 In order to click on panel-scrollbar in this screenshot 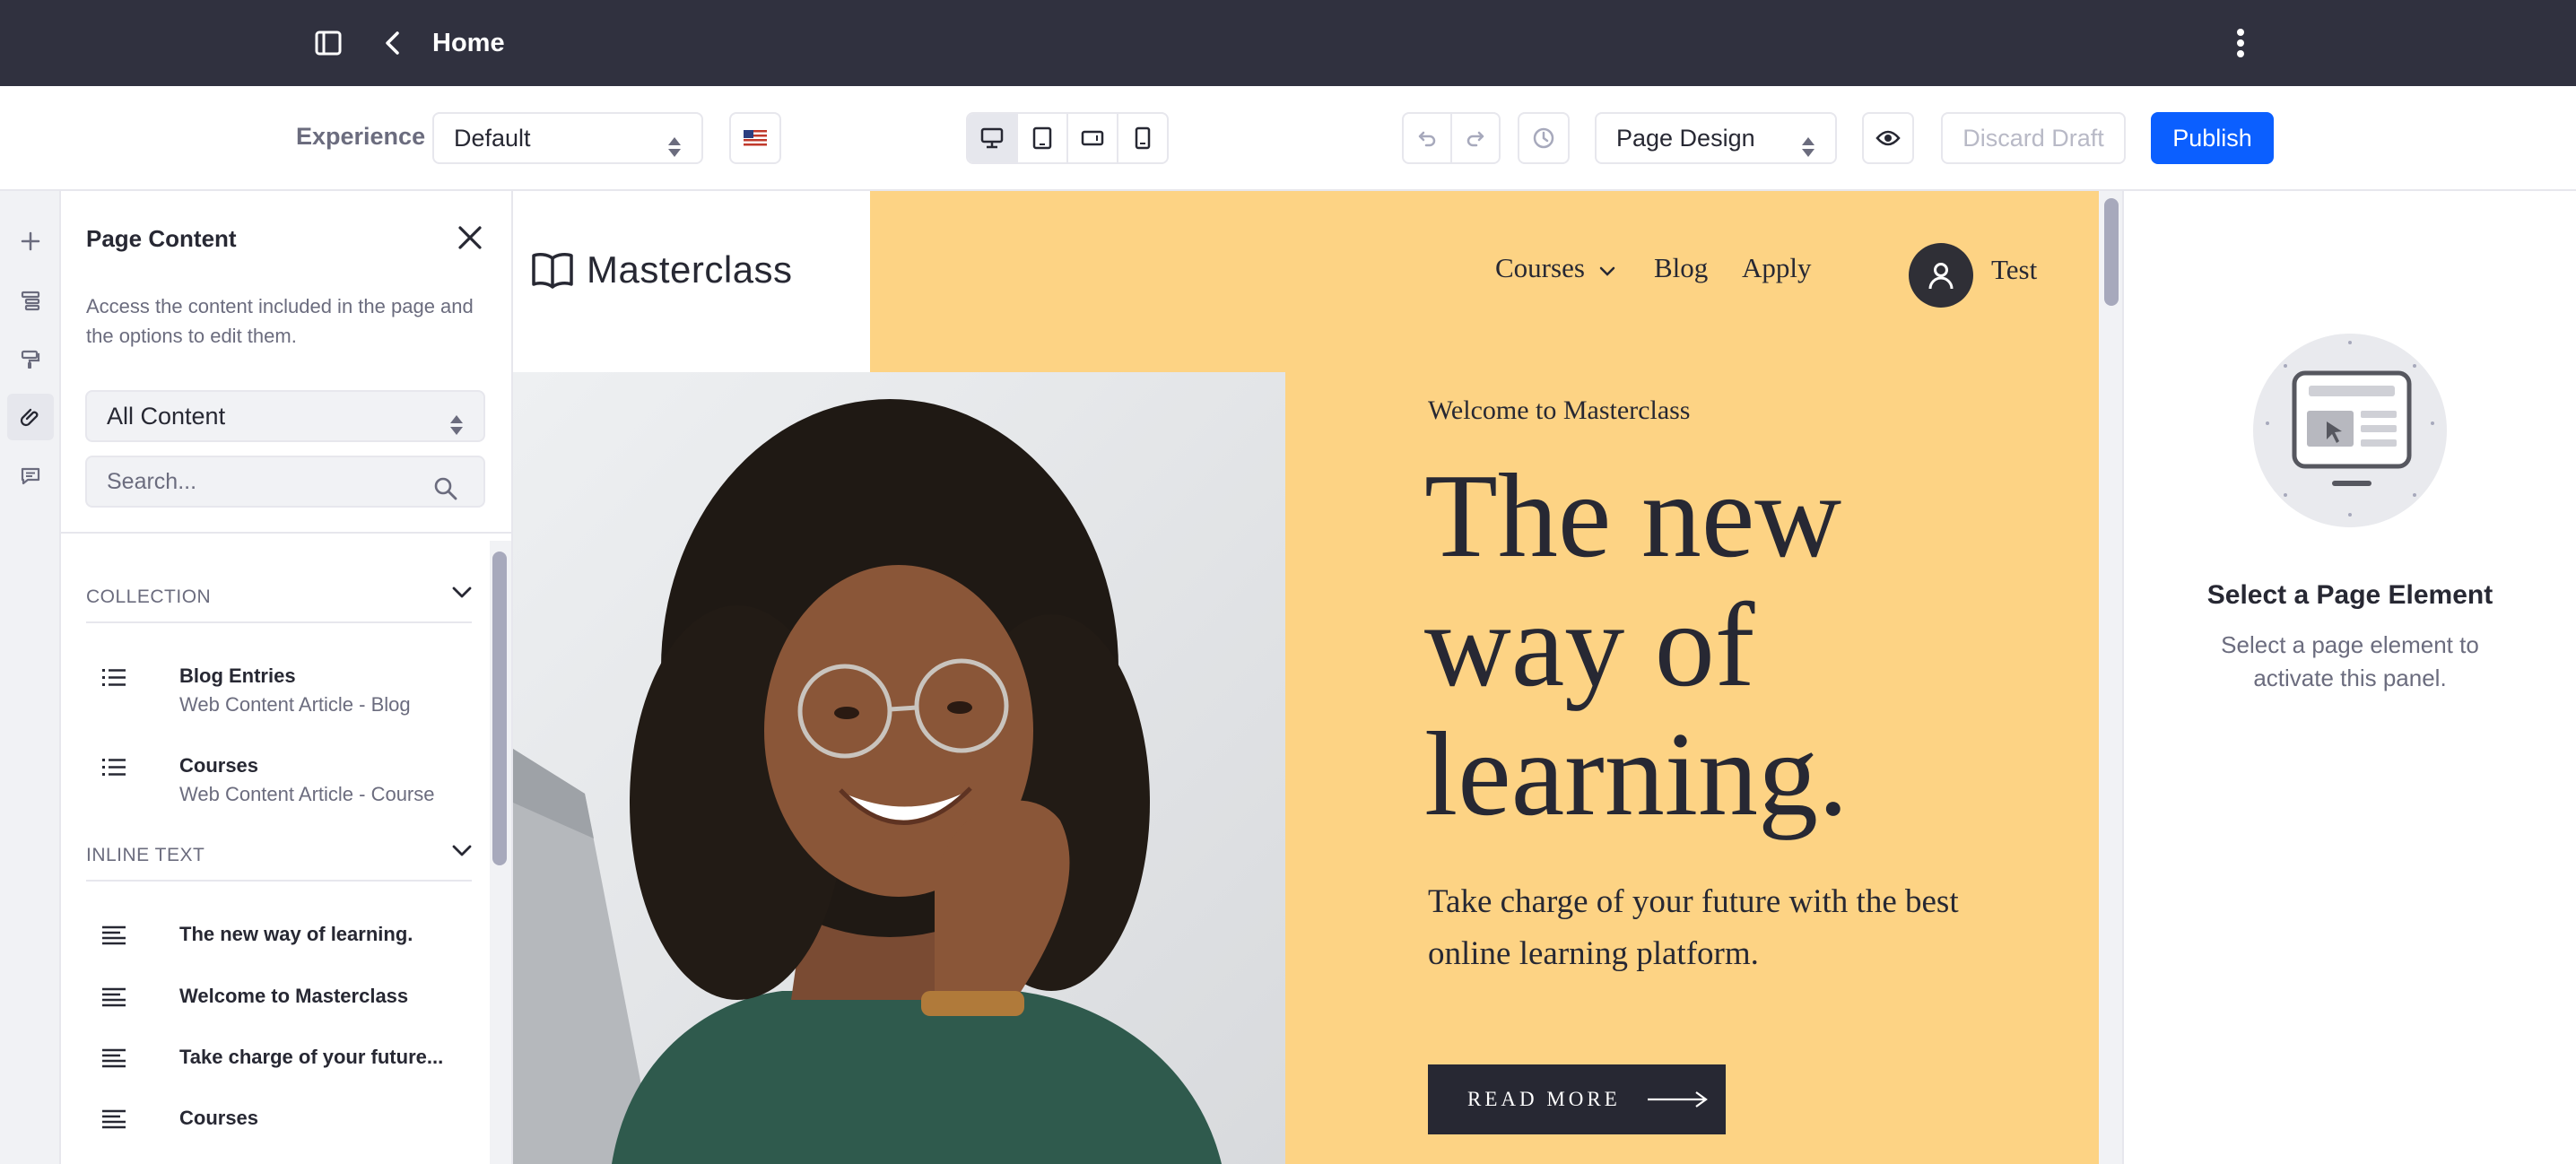, I will do `click(500, 852)`.